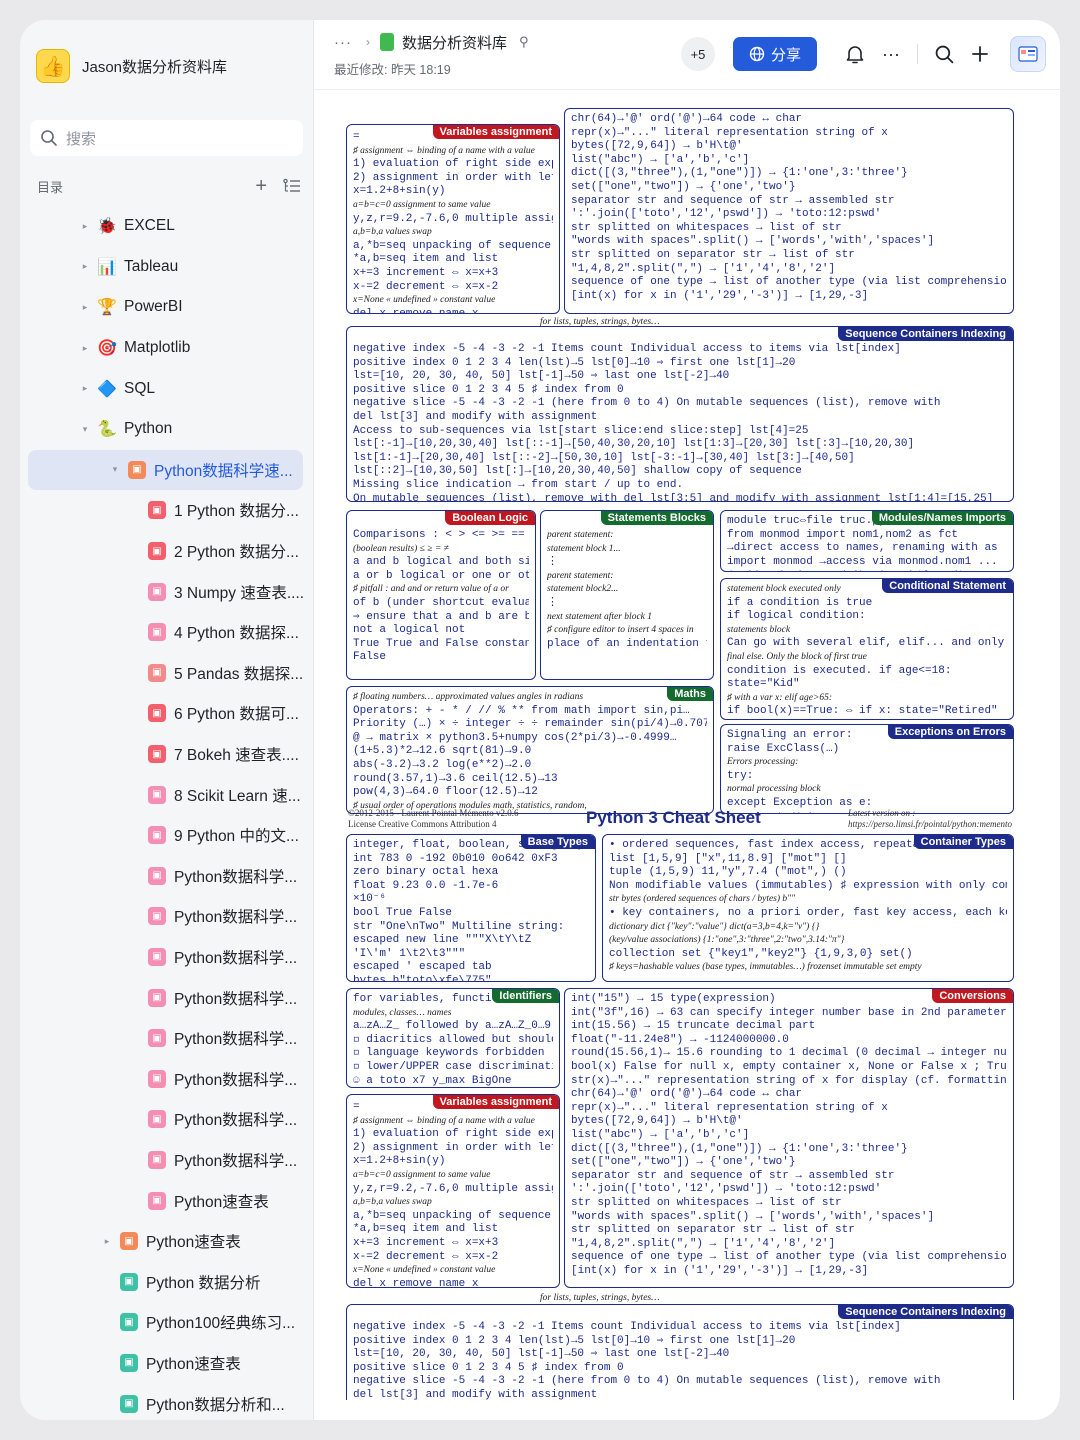  What do you see at coordinates (454, 42) in the screenshot?
I see `doc-title: 数据分析资料库` at bounding box center [454, 42].